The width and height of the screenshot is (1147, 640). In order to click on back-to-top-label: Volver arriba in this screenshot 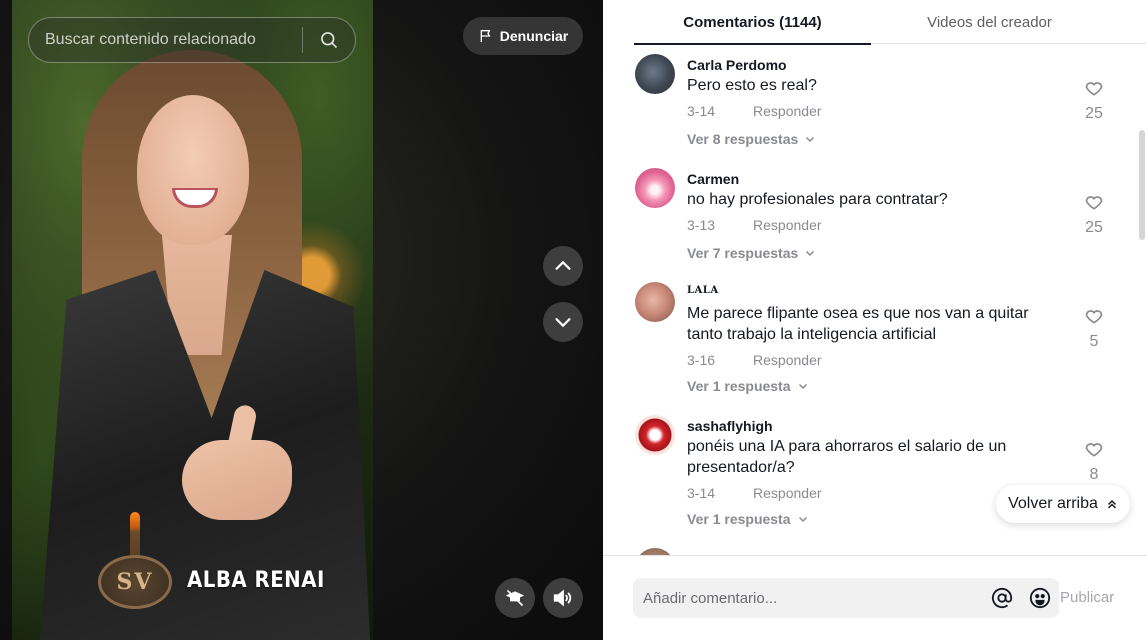, I will do `click(1053, 503)`.